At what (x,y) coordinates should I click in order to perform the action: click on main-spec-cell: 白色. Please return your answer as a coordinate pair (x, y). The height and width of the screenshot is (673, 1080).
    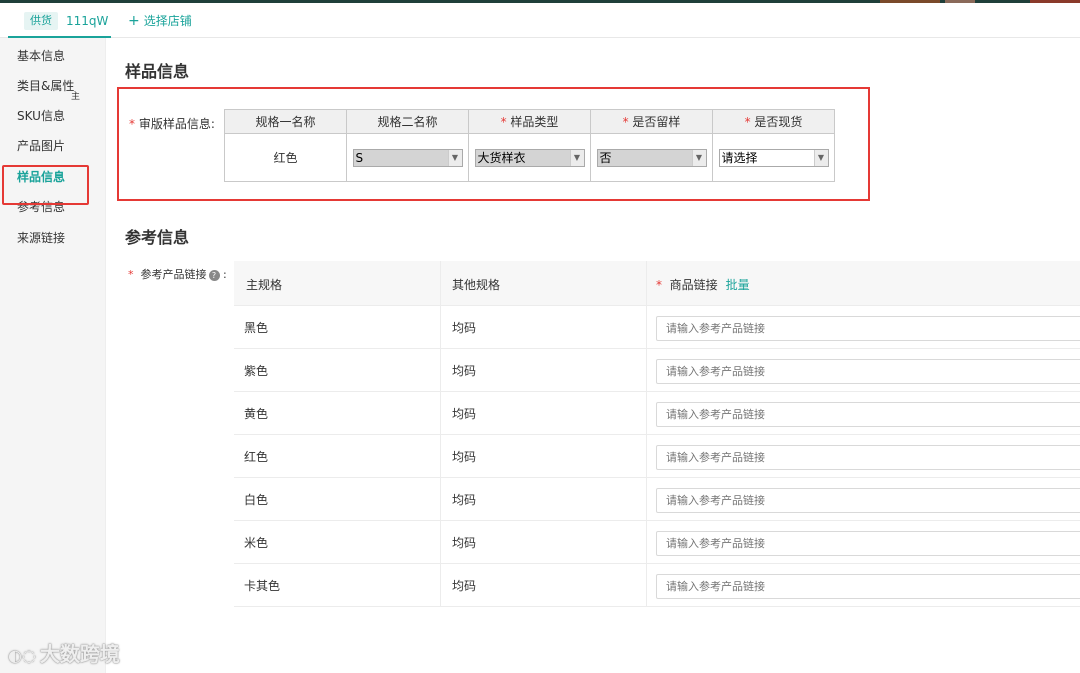
    Looking at the image, I should click on (256, 500).